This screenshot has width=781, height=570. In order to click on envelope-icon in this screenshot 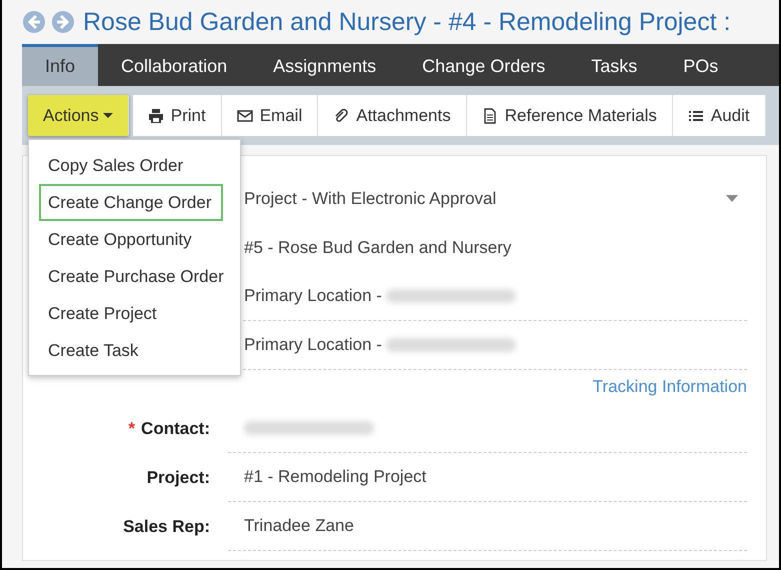, I will do `click(244, 116)`.